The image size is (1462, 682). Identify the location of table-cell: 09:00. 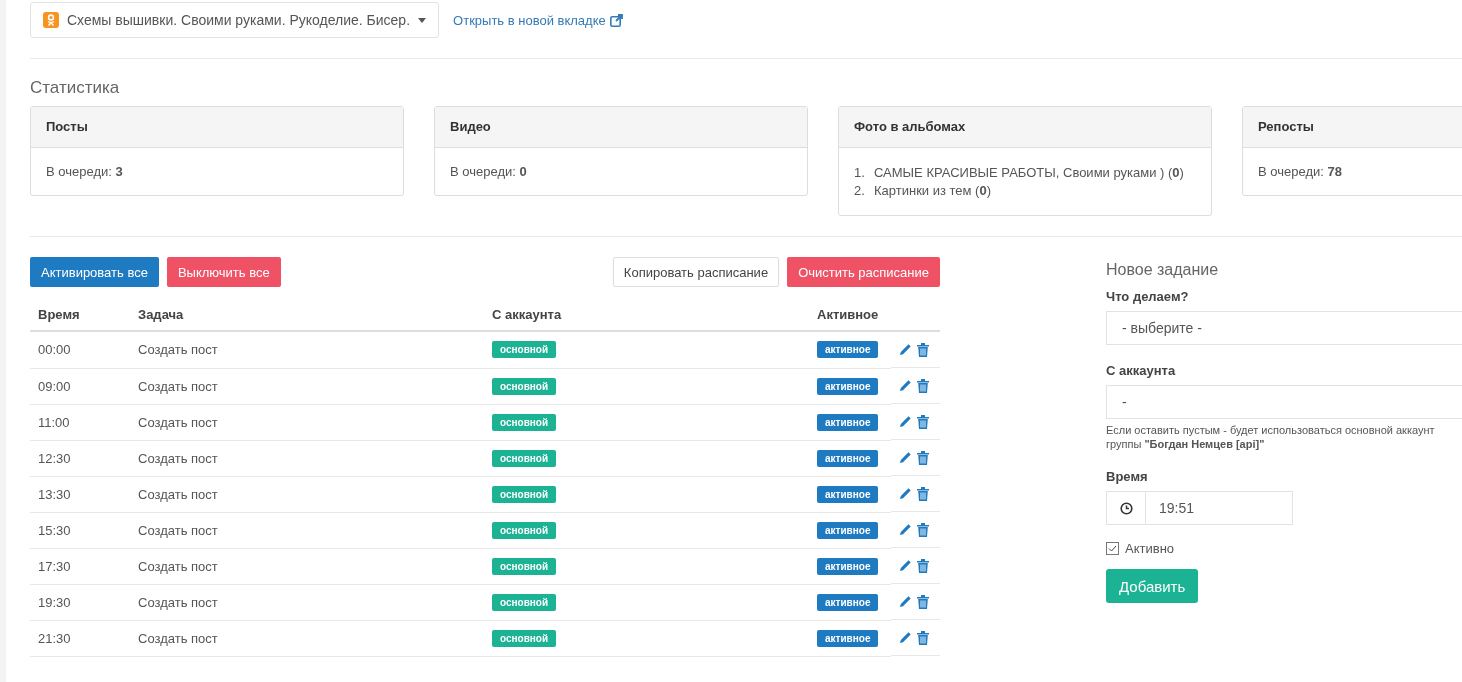
(80, 386).